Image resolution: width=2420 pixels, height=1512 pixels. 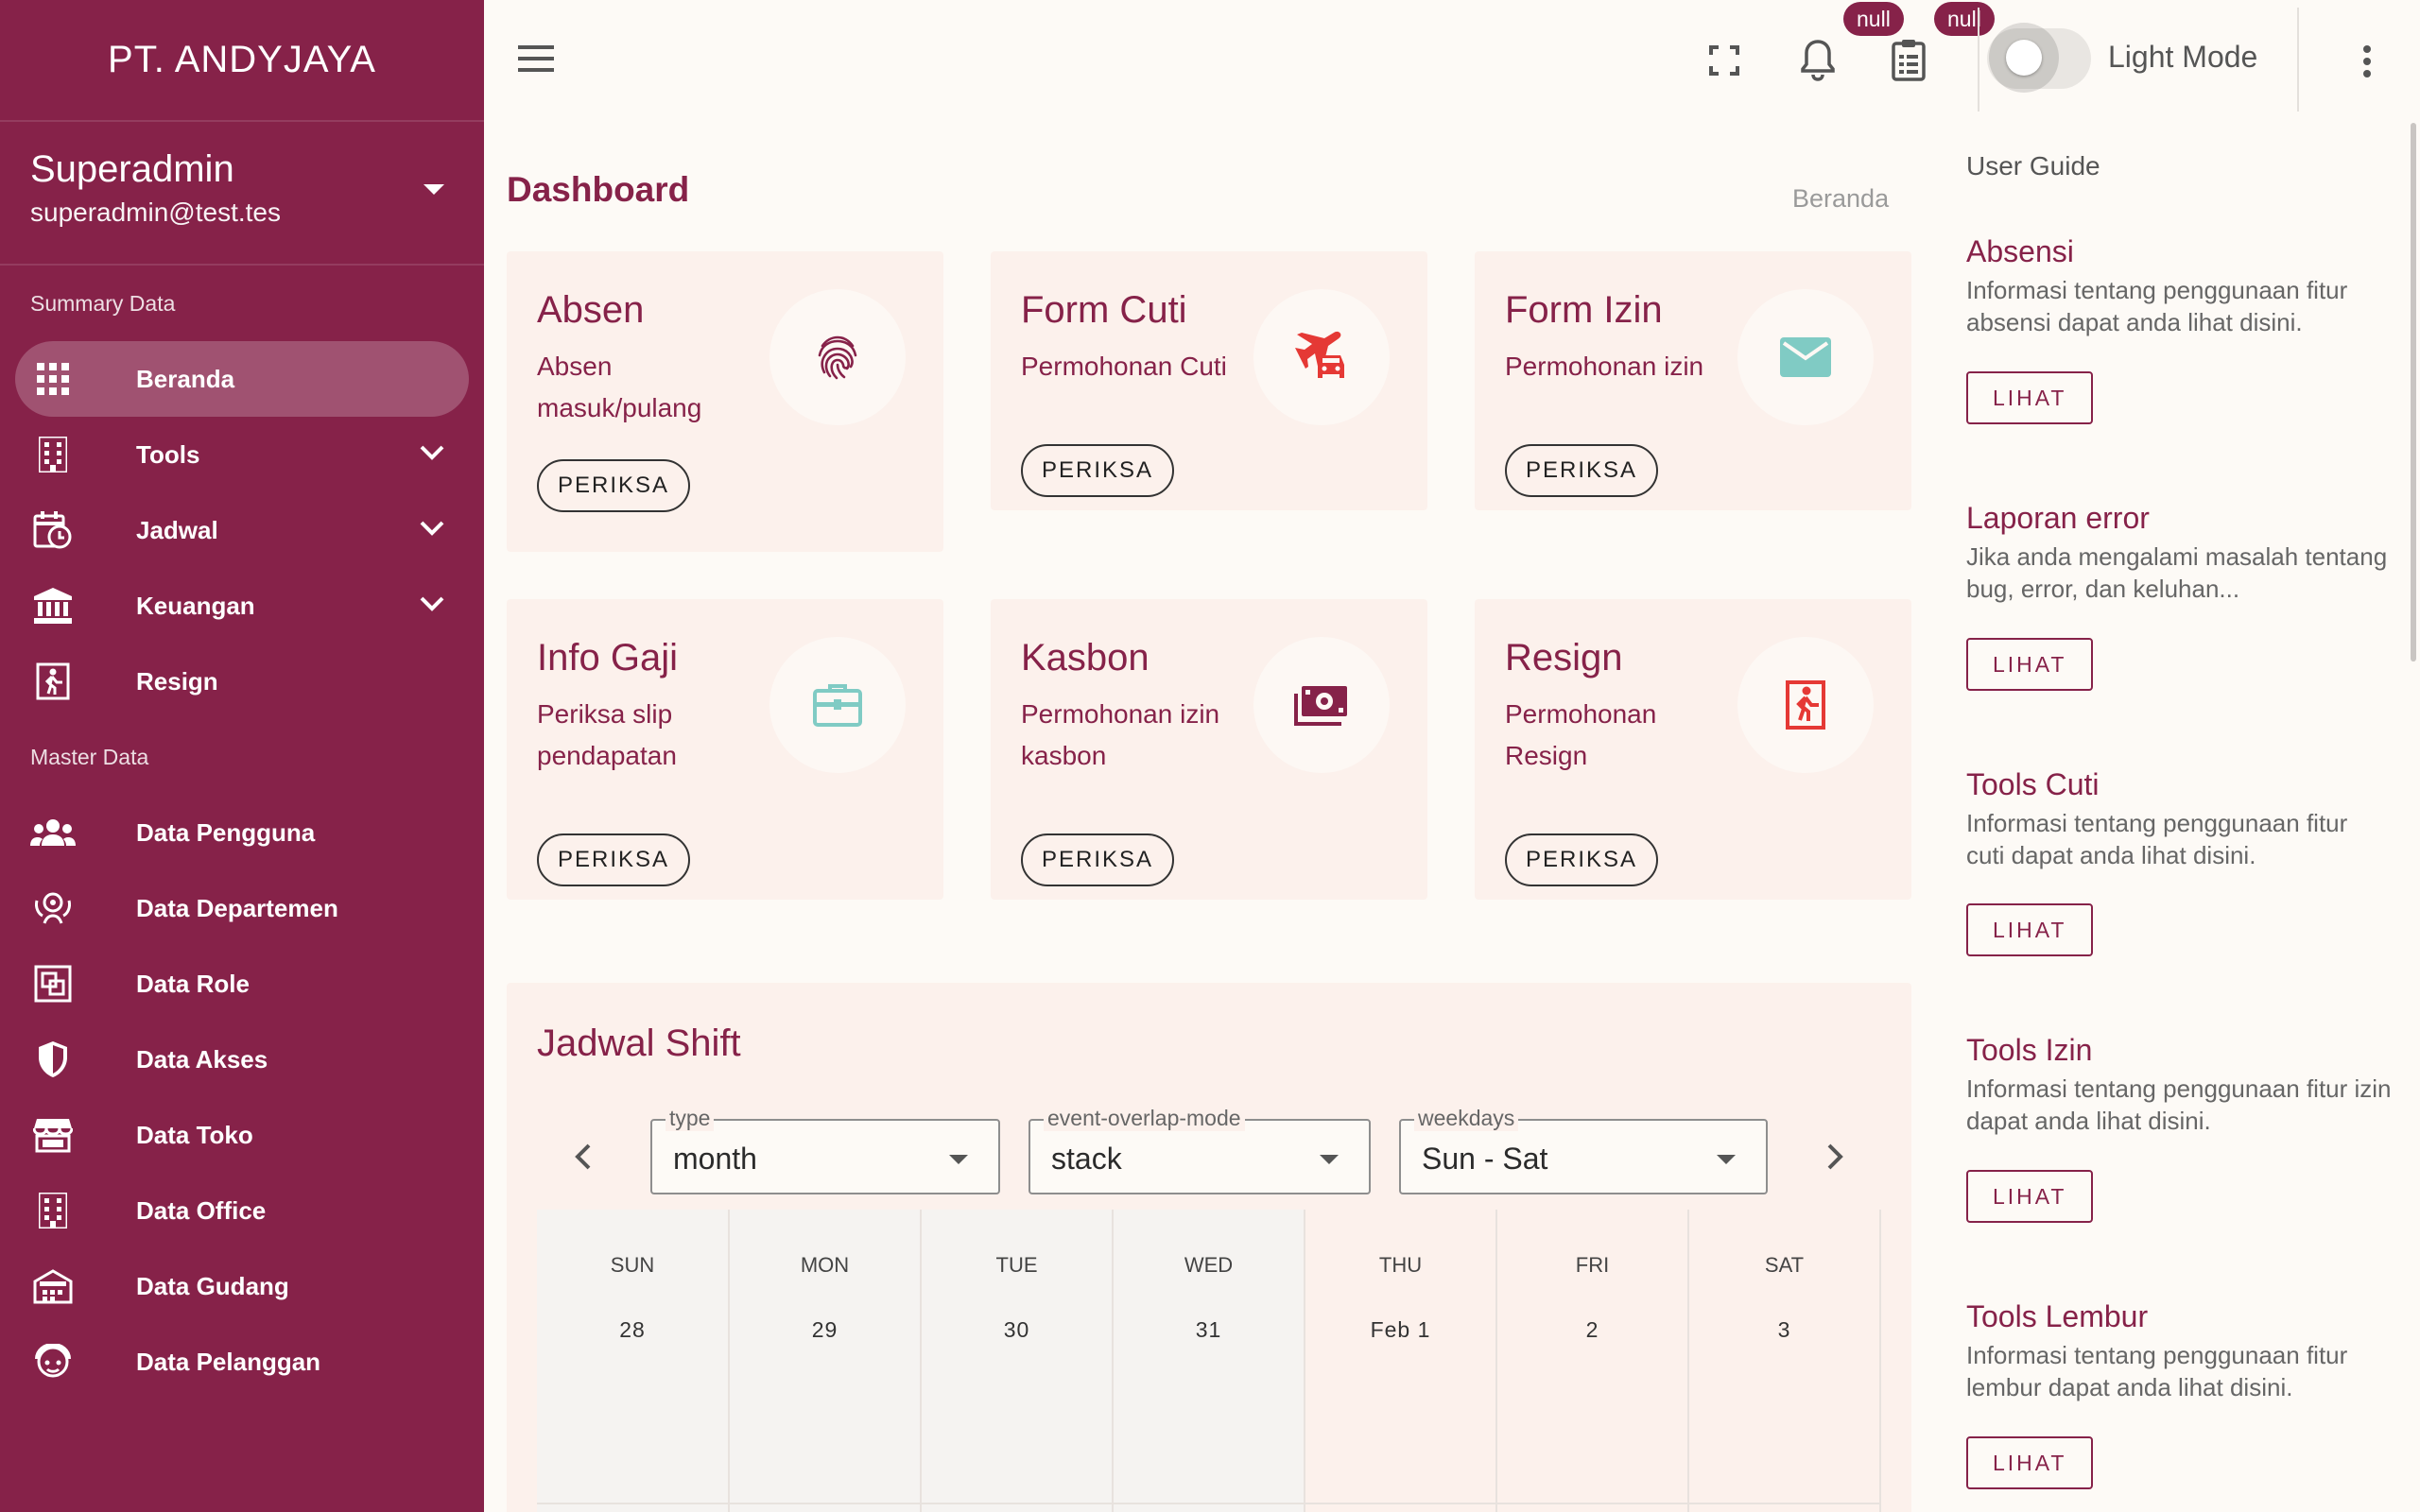 I want to click on brand-title: PT. ANDYJAYA, so click(x=242, y=61).